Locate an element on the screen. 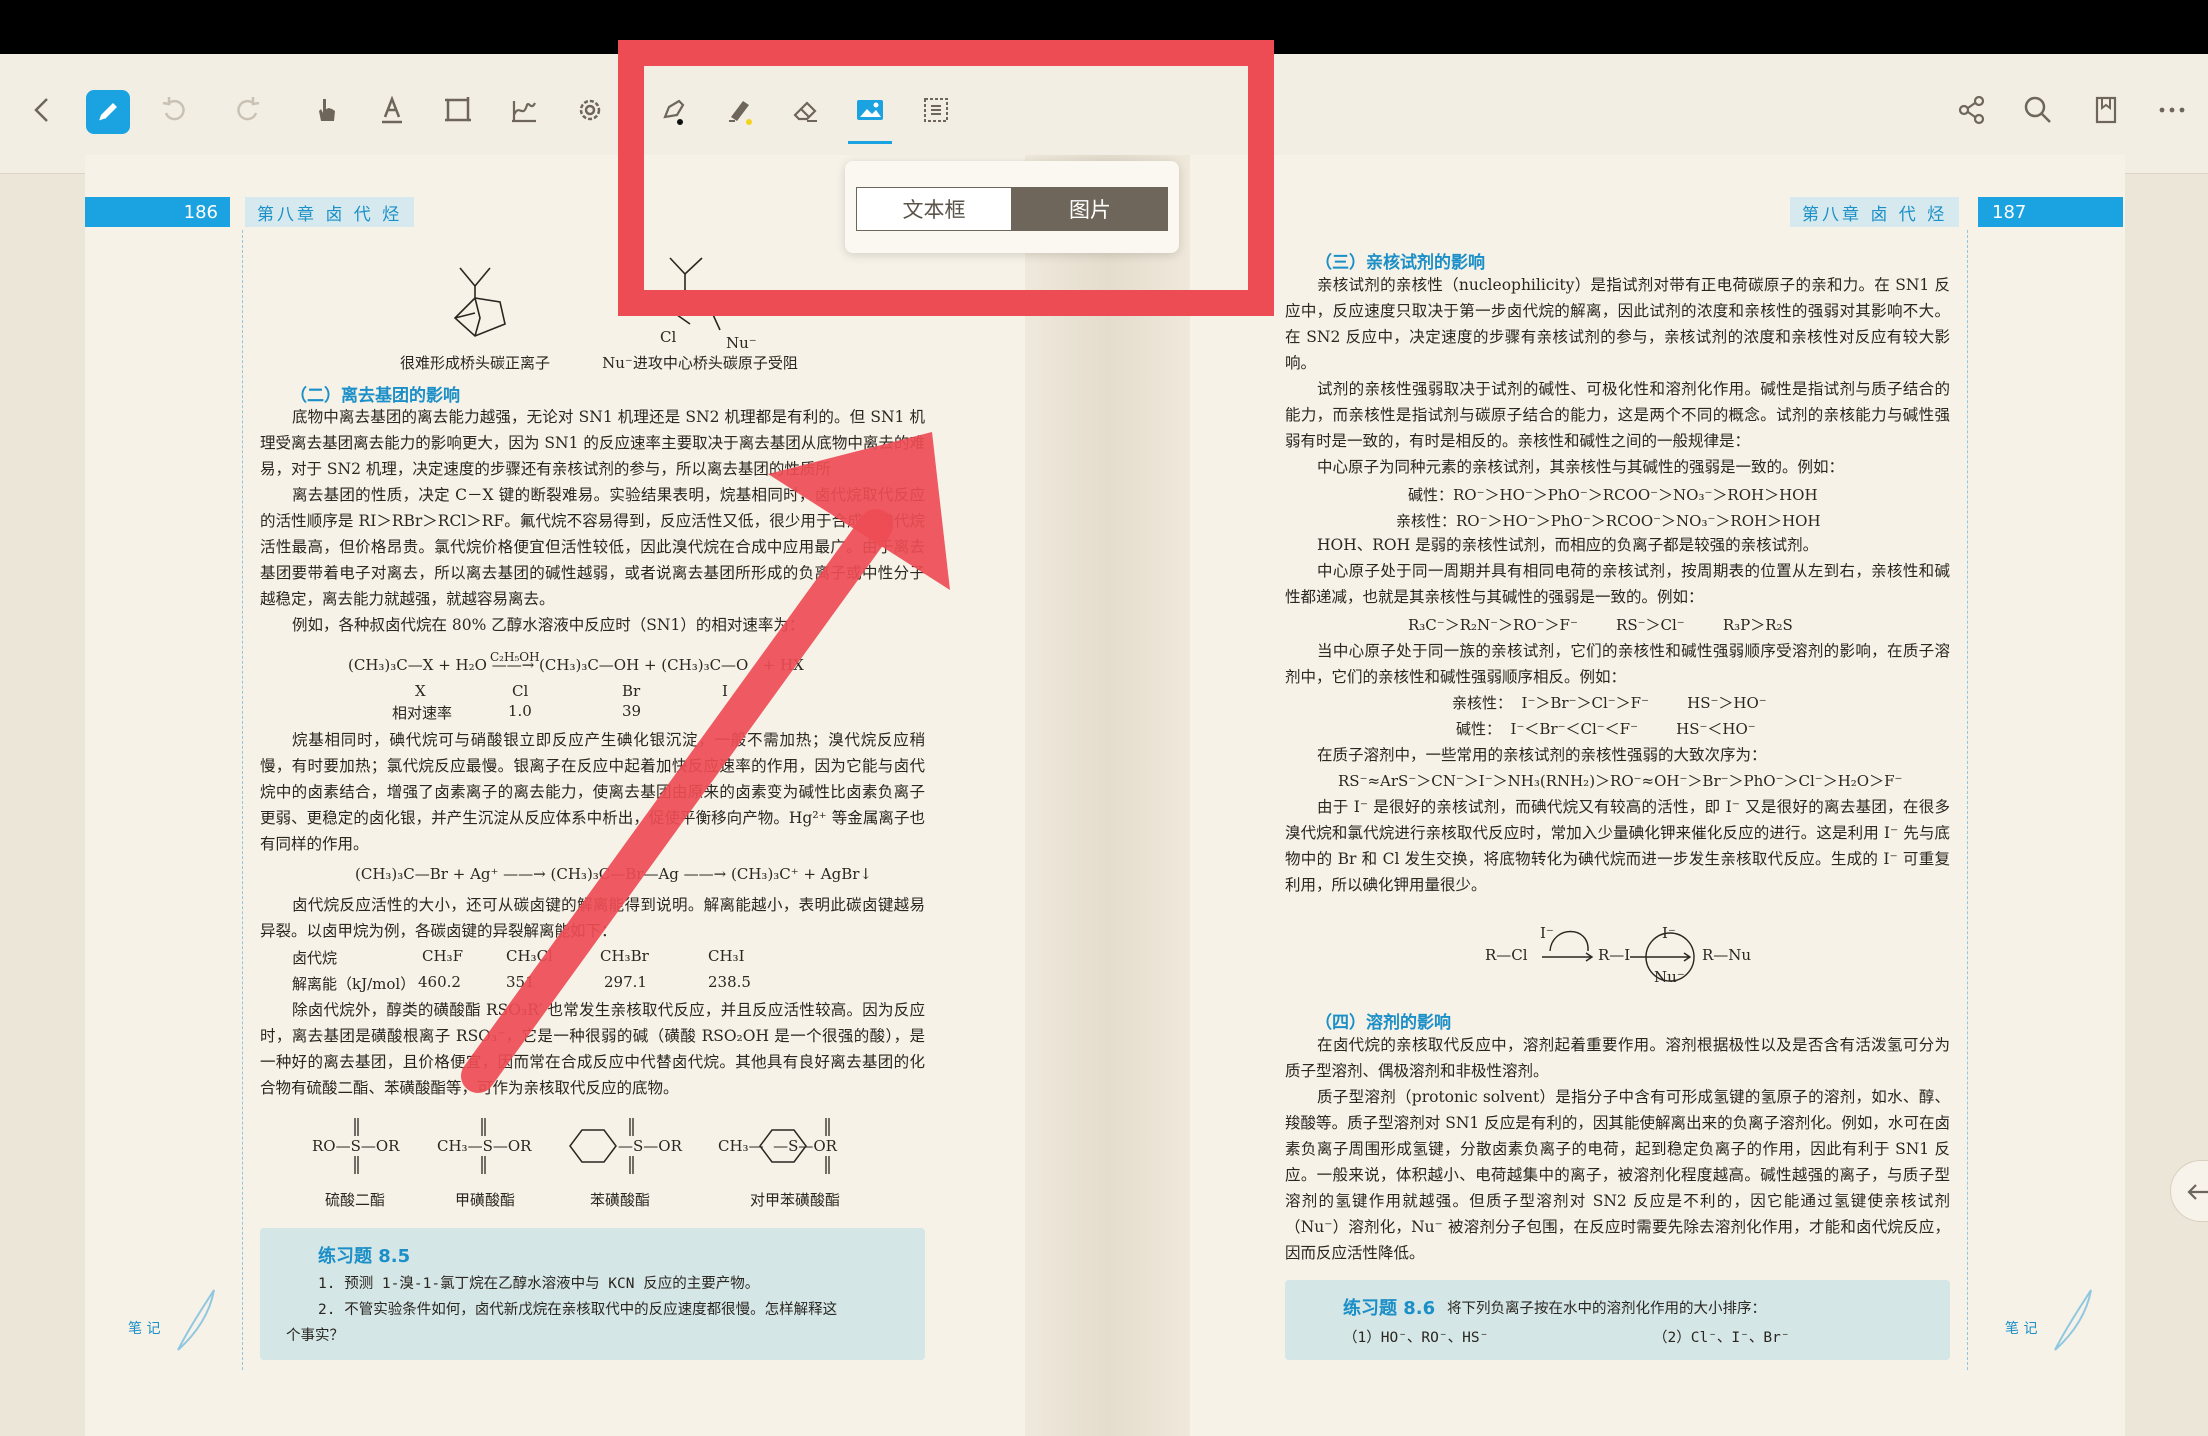  section-heading: （二）离去基团的影响 is located at coordinates (375, 396).